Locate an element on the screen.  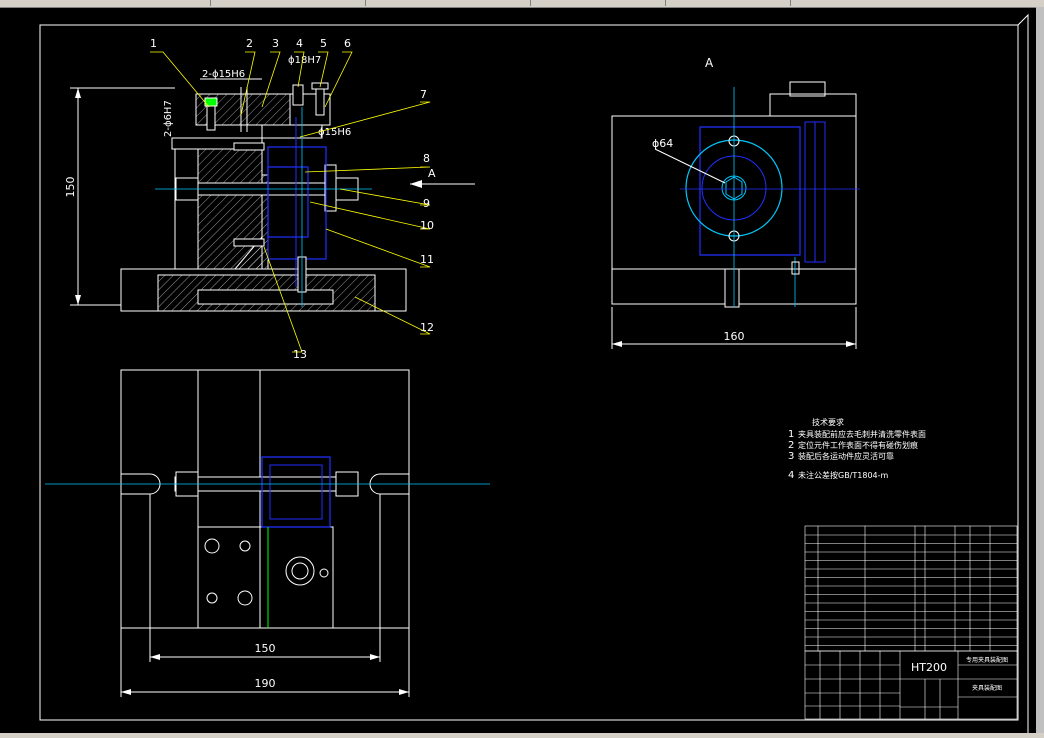
callout-13: 13 is located at coordinates (300, 354).